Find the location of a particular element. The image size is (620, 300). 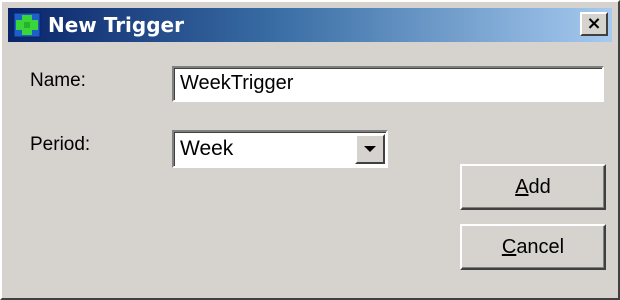

title-bar: New Trigger × is located at coordinates (310, 25).